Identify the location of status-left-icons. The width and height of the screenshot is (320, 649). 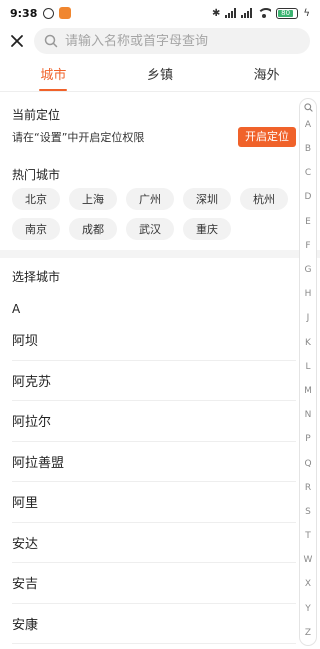
(57, 13).